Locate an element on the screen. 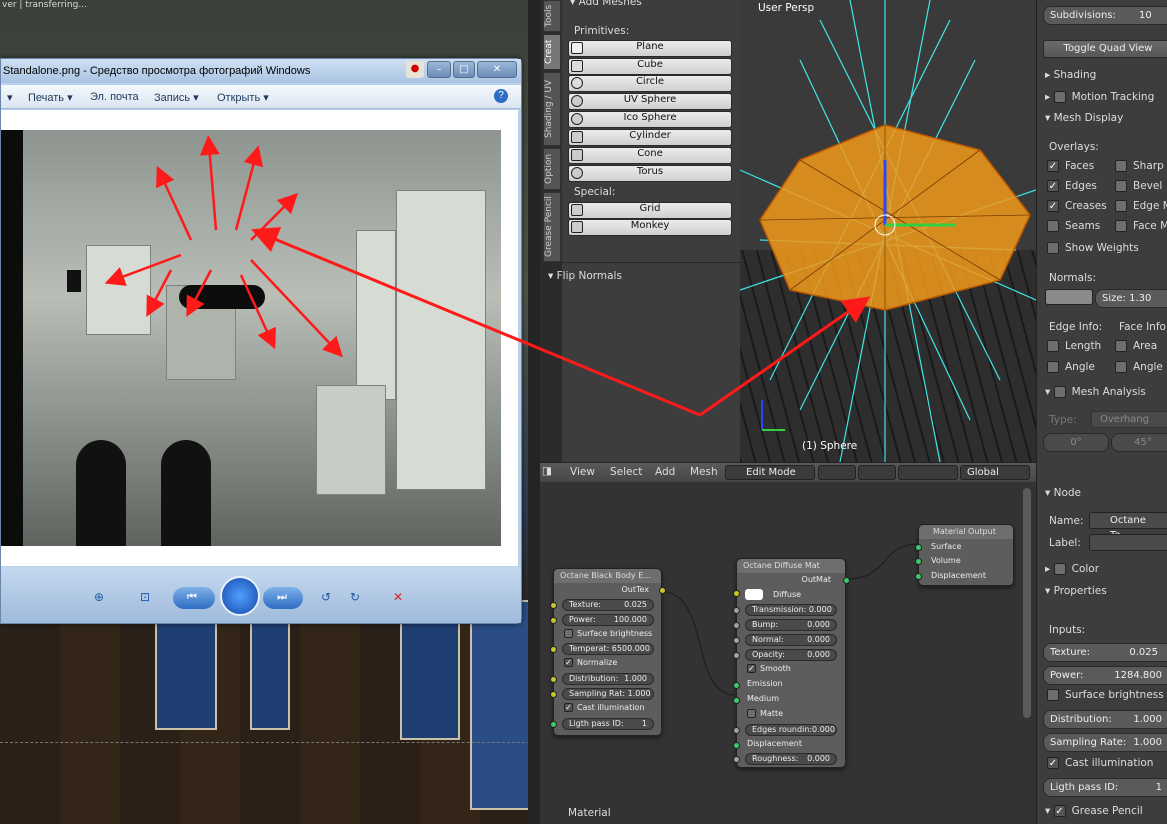 Image resolution: width=1167 pixels, height=824 pixels. minimize-button: – is located at coordinates (439, 69).